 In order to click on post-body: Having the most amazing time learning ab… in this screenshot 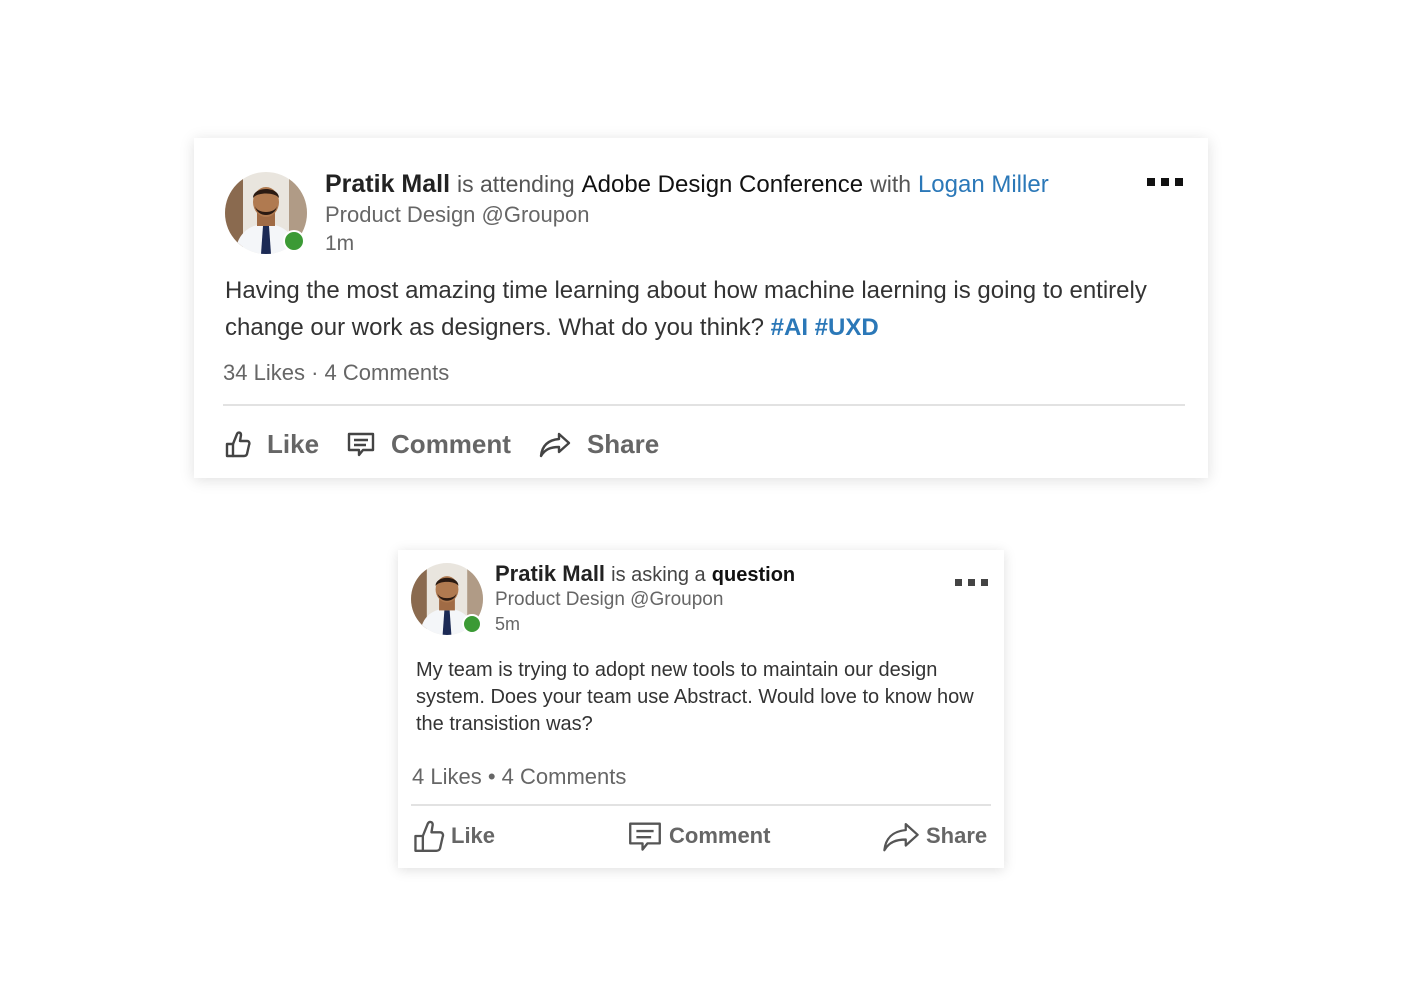, I will do `click(695, 309)`.